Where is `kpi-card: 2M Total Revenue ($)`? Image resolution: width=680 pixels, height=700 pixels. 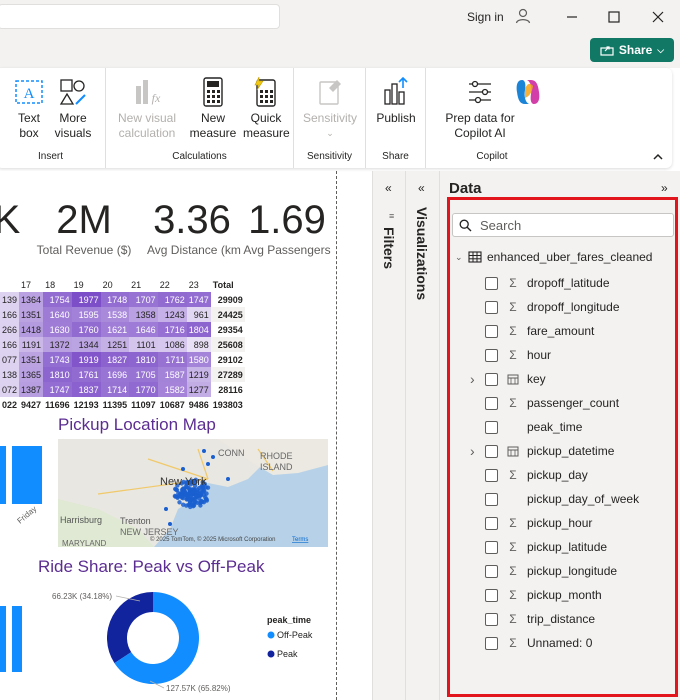
kpi-card: 2M Total Revenue ($) is located at coordinates (84, 228).